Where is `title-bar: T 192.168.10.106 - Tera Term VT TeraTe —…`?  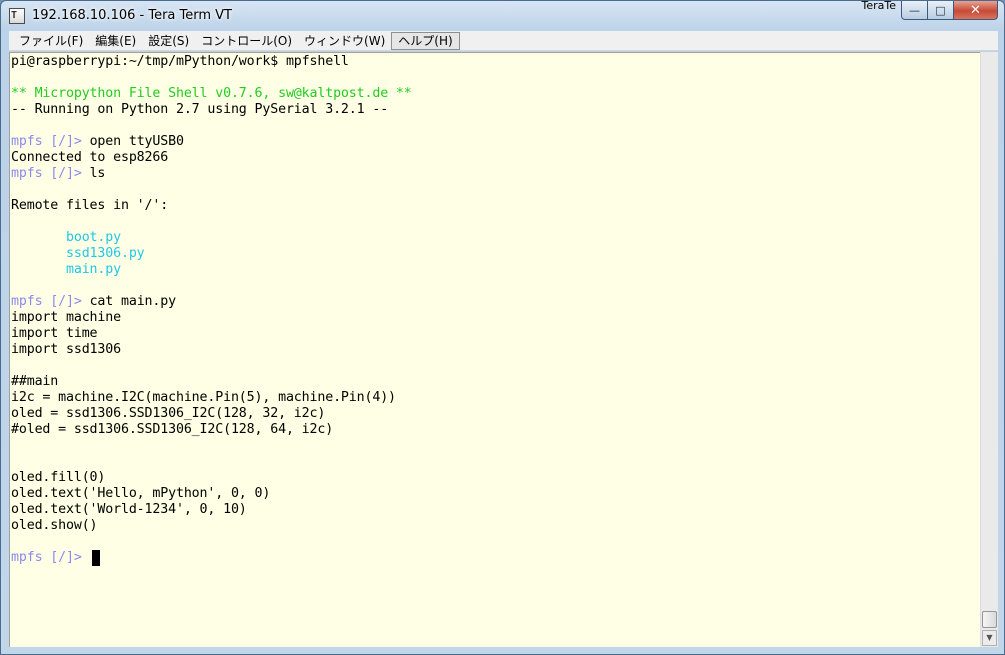 title-bar: T 192.168.10.106 - Tera Term VT TeraTe —… is located at coordinates (502, 16).